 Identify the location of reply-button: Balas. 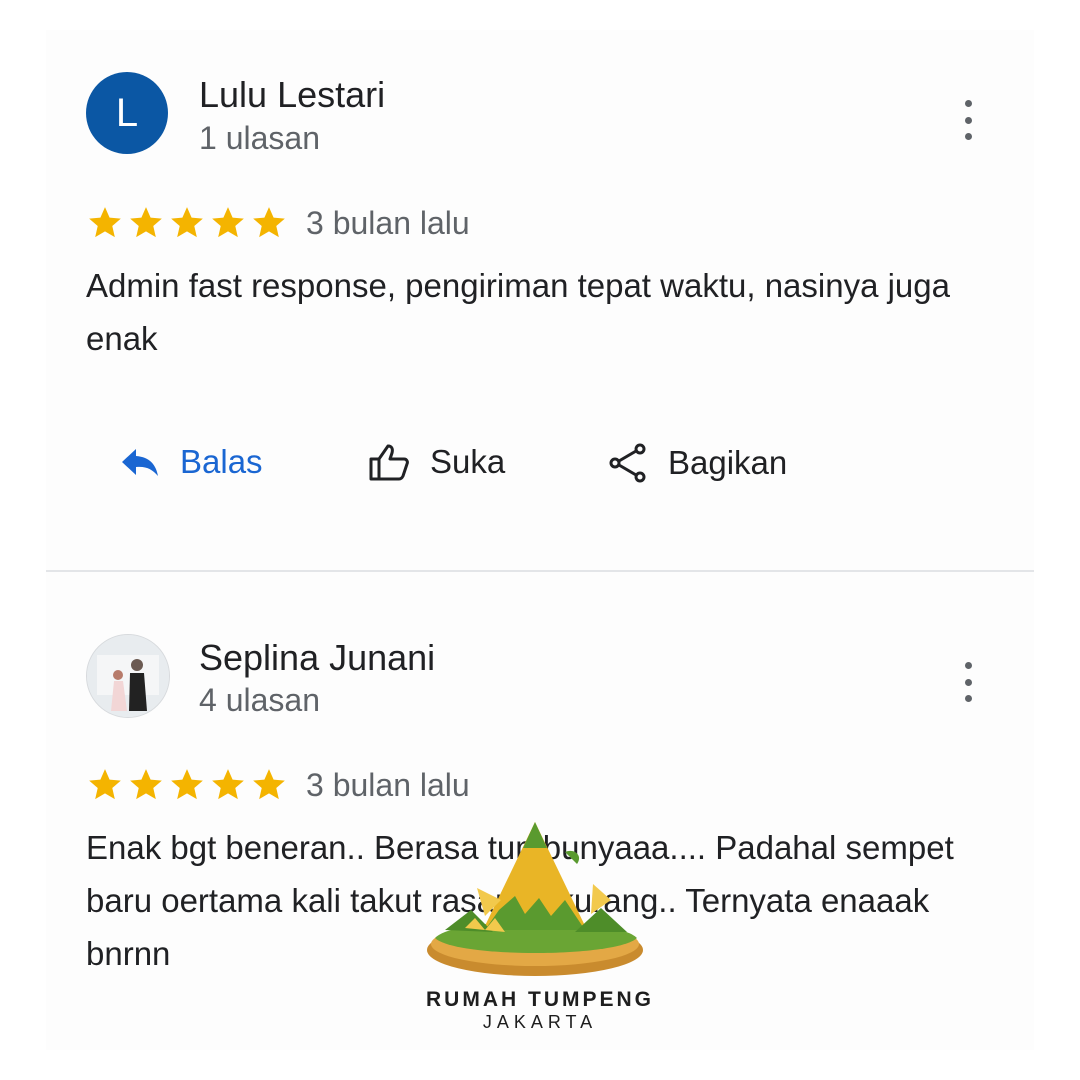
(191, 462).